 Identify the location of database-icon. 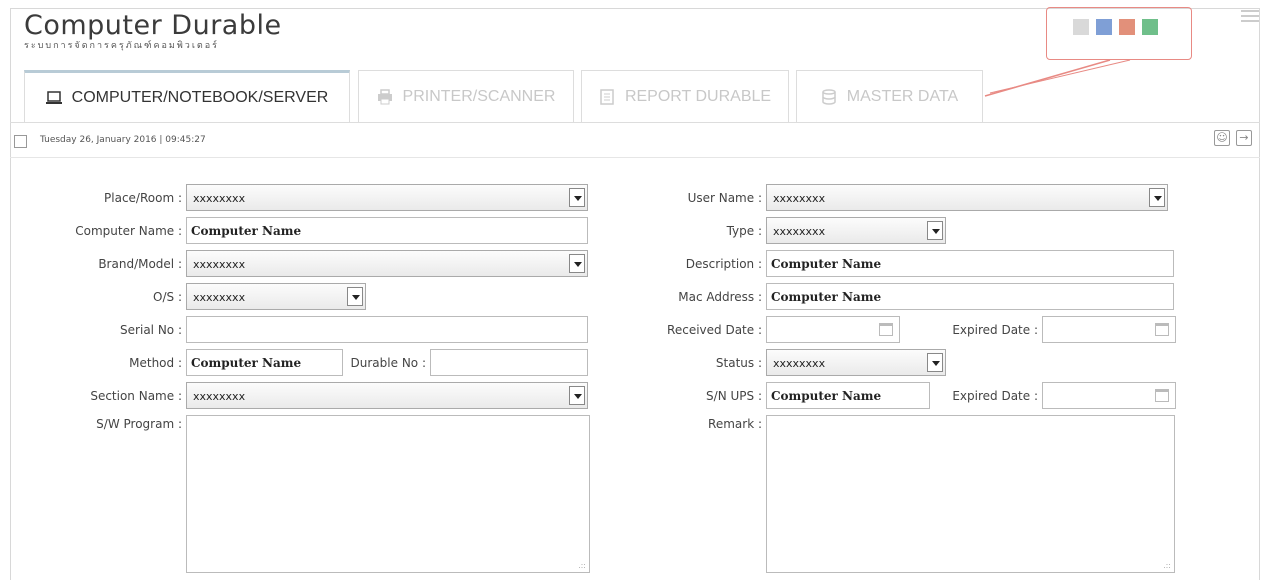
(829, 96).